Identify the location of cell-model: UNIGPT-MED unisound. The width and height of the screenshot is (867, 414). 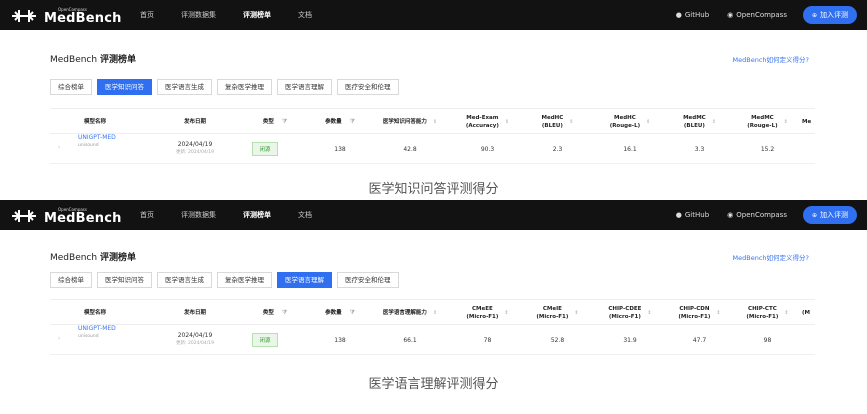
(113, 340).